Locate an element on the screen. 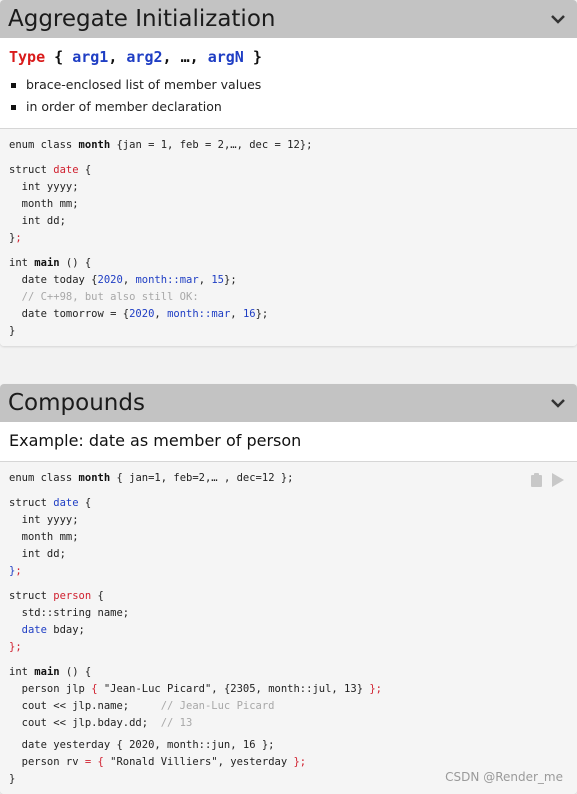  clipboard-icon is located at coordinates (536, 481).